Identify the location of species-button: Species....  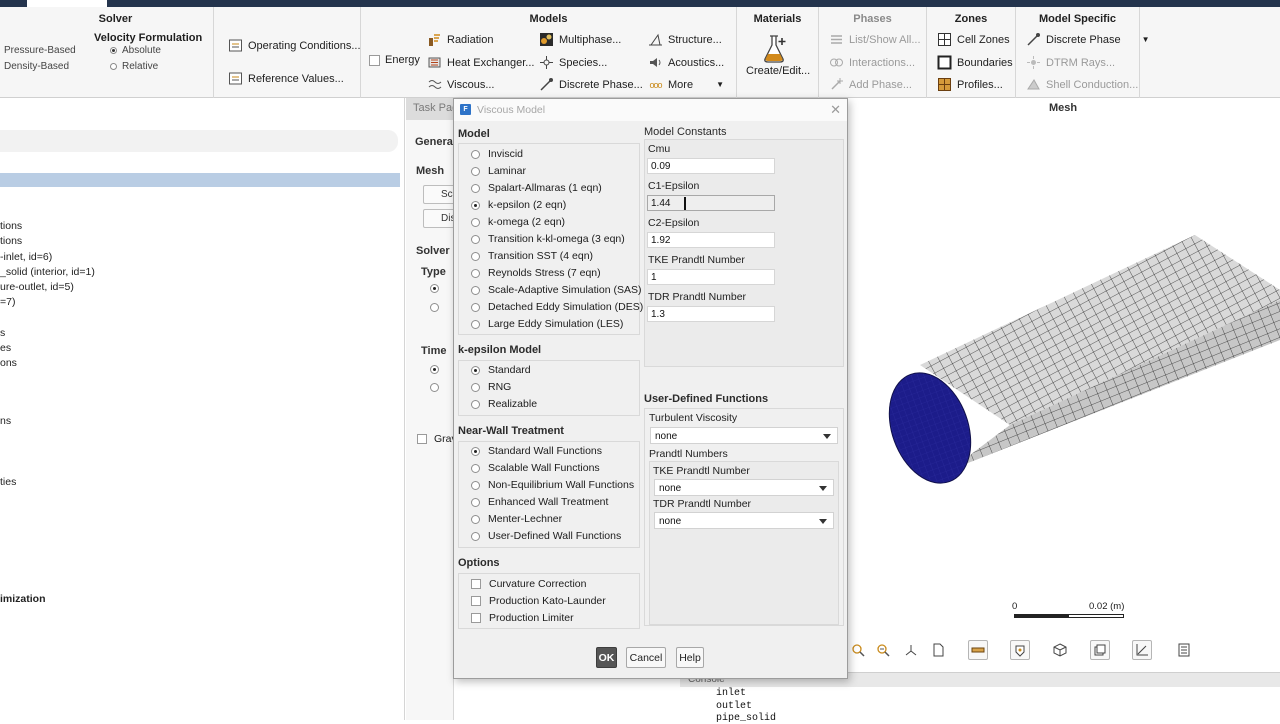
(573, 62).